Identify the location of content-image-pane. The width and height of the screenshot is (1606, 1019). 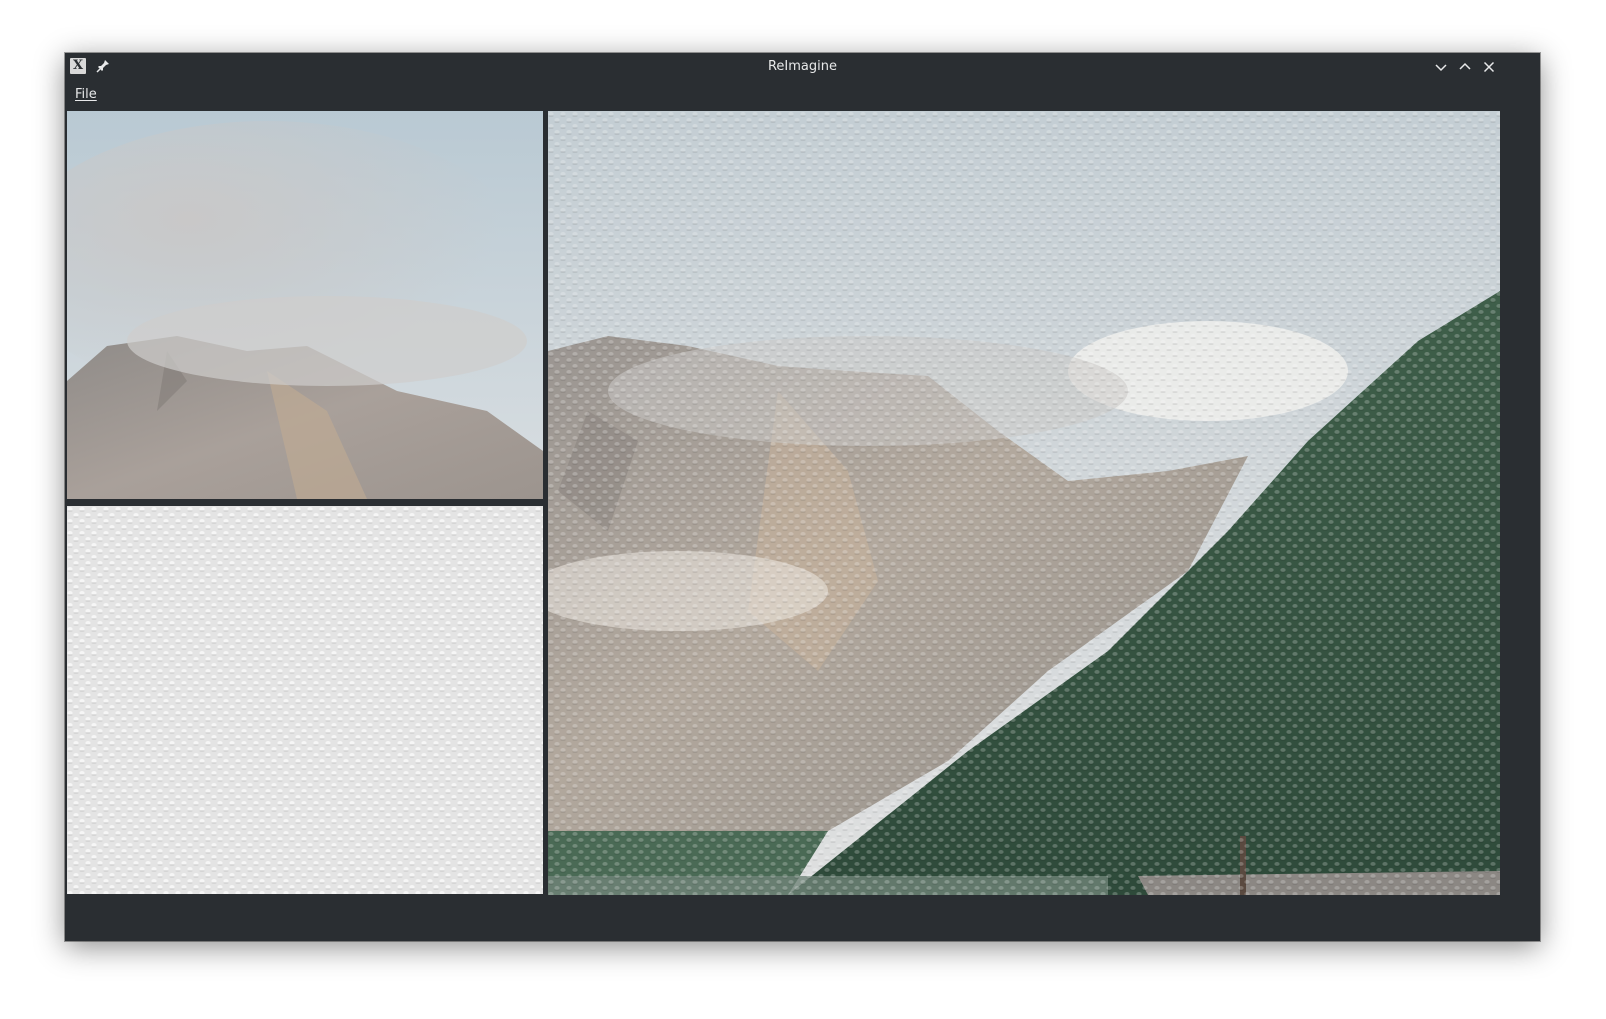
(305, 305).